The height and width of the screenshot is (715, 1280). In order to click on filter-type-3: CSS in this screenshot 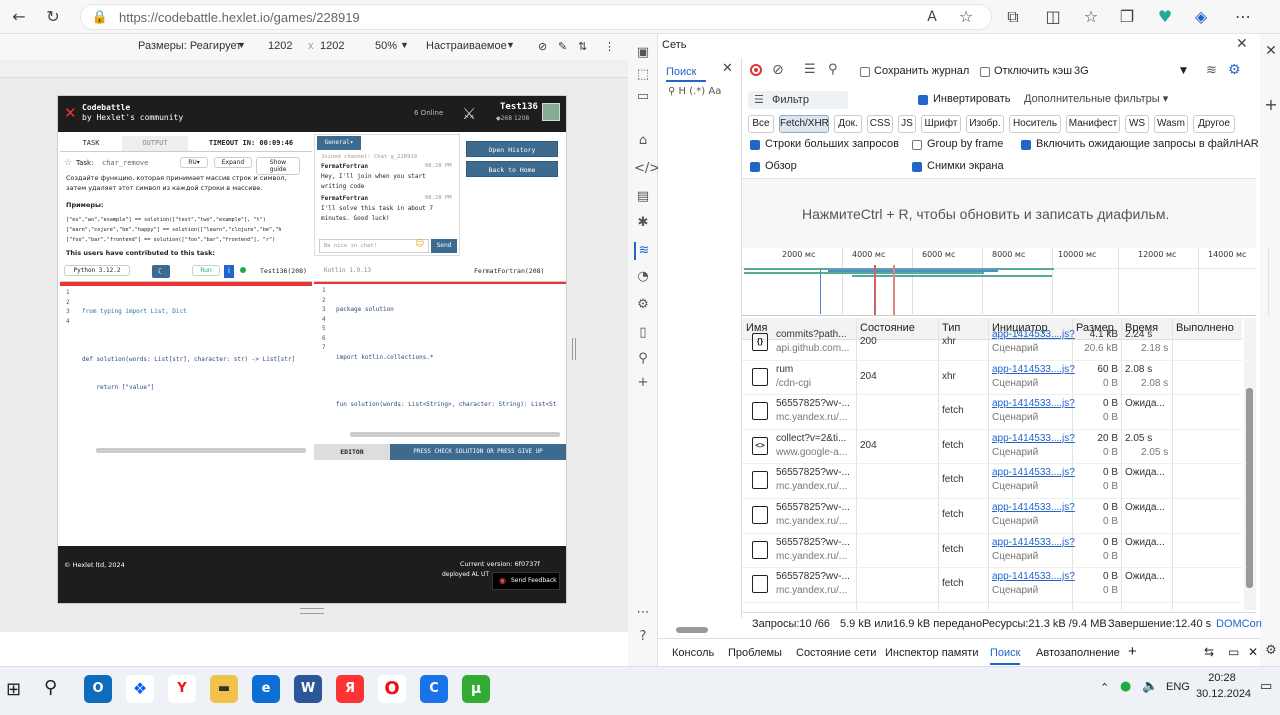, I will do `click(880, 124)`.